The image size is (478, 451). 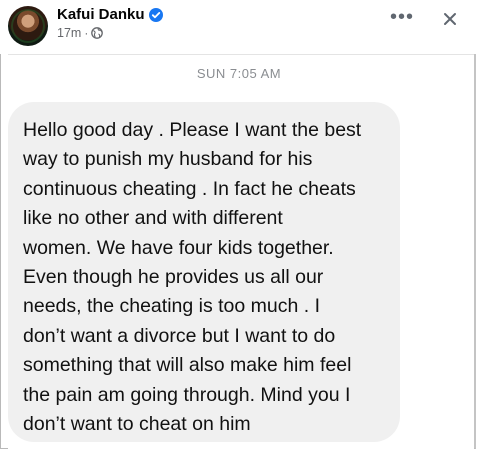 I want to click on message-line: something that will also make him feel, so click(x=187, y=365).